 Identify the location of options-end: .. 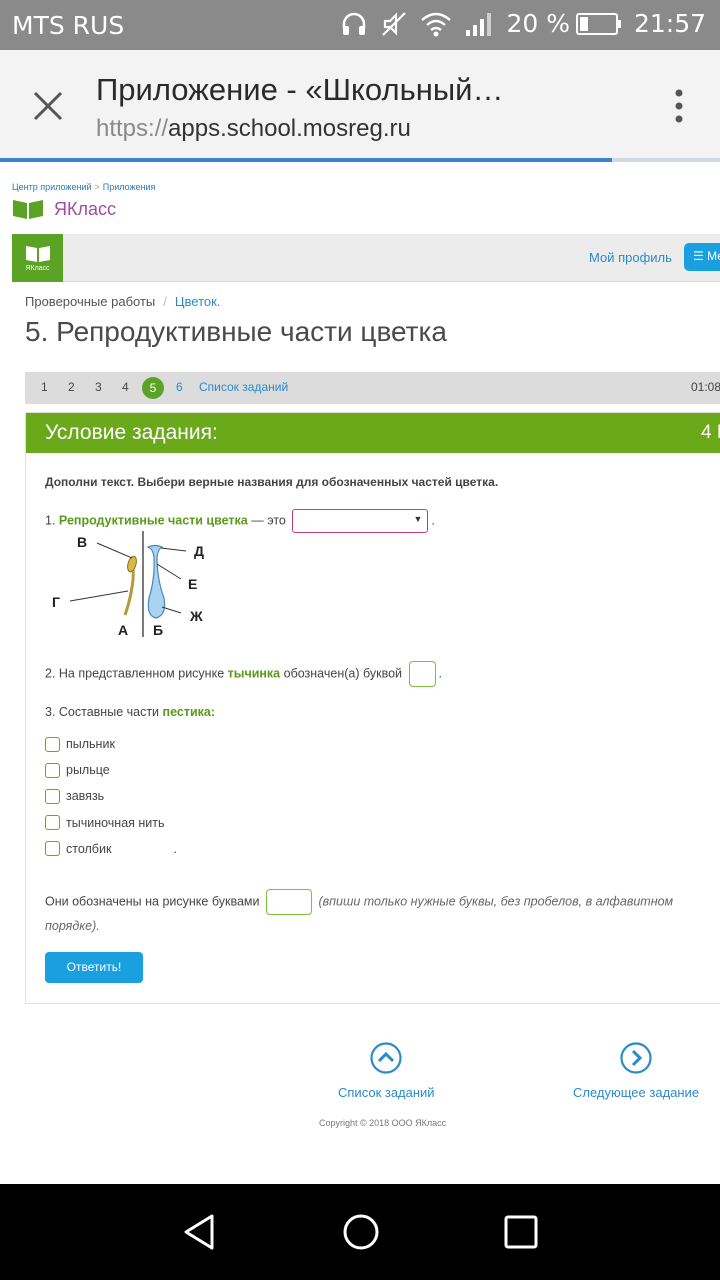
(175, 848).